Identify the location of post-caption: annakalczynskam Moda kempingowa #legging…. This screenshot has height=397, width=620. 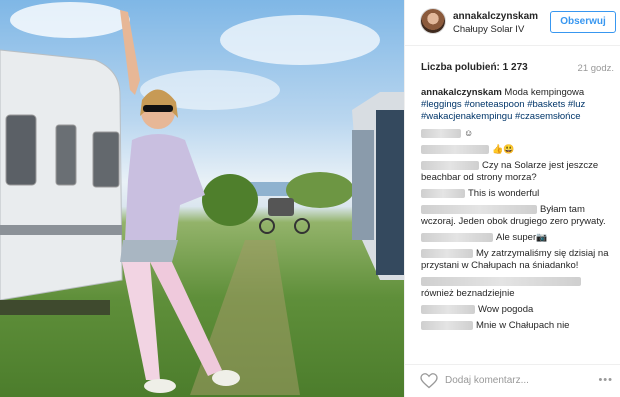
(519, 105).